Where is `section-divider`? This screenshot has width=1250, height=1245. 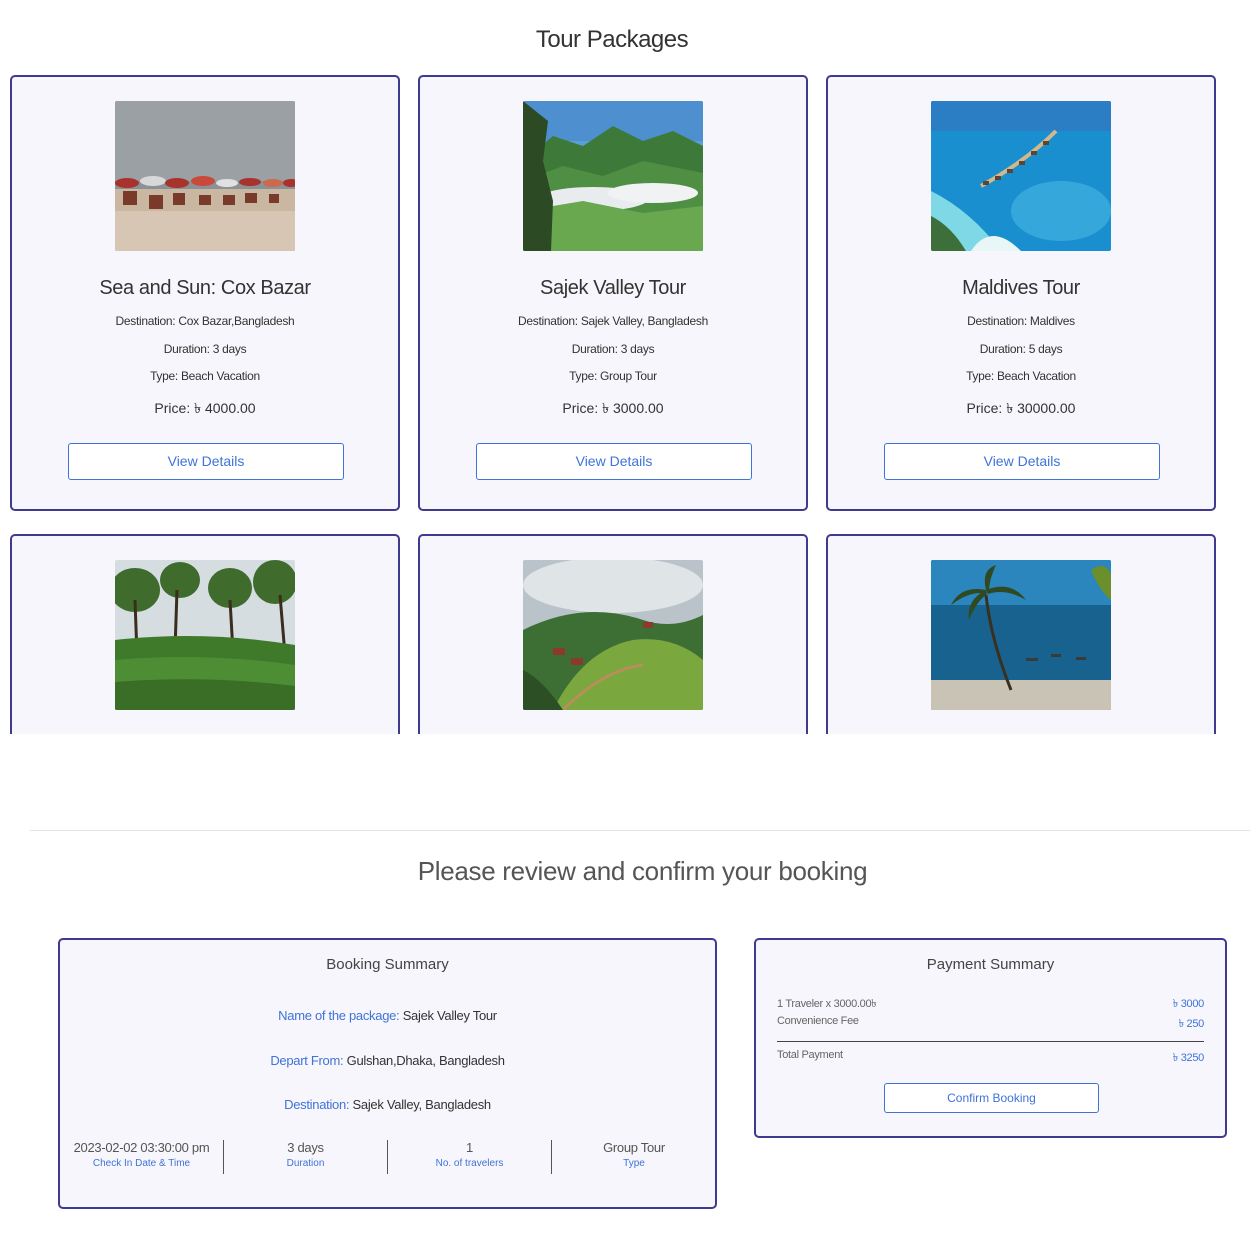
section-divider is located at coordinates (640, 830).